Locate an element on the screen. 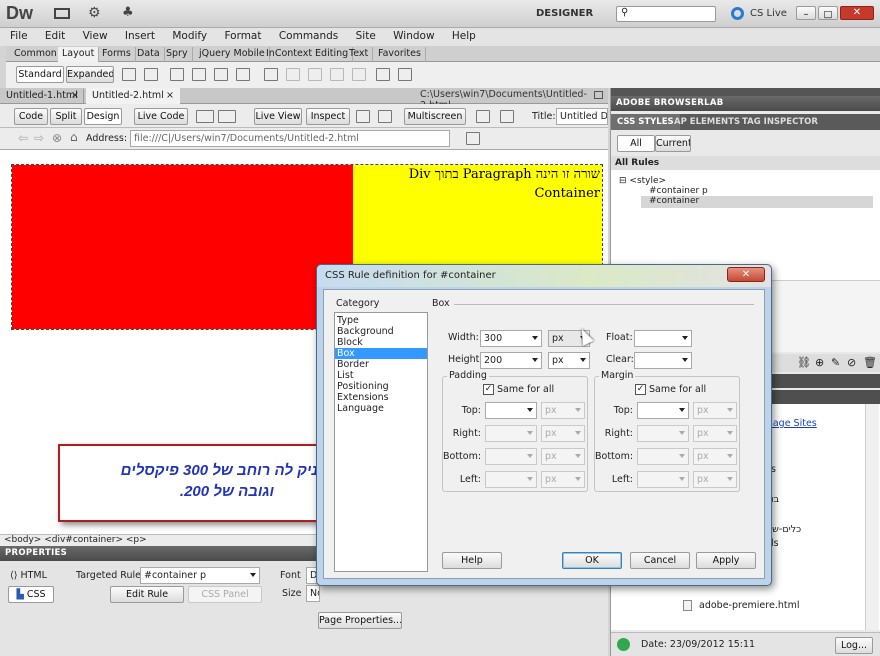  css-mode-button: ▙ CSS is located at coordinates (31, 594).